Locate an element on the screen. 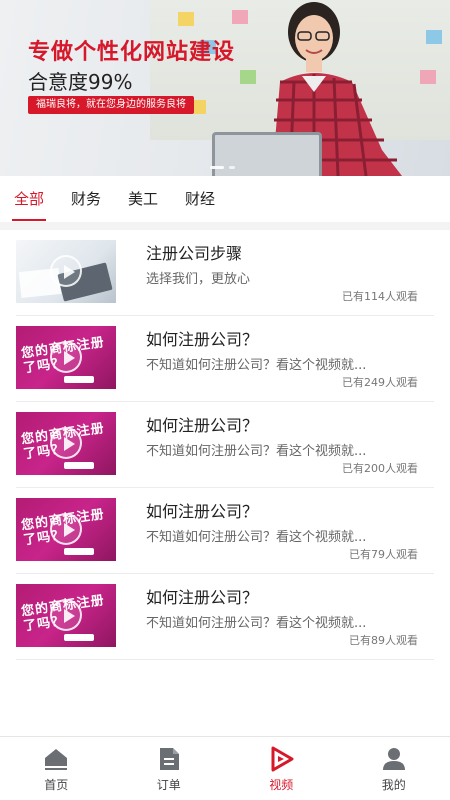 The height and width of the screenshot is (800, 450). banner-laptop is located at coordinates (267, 154).